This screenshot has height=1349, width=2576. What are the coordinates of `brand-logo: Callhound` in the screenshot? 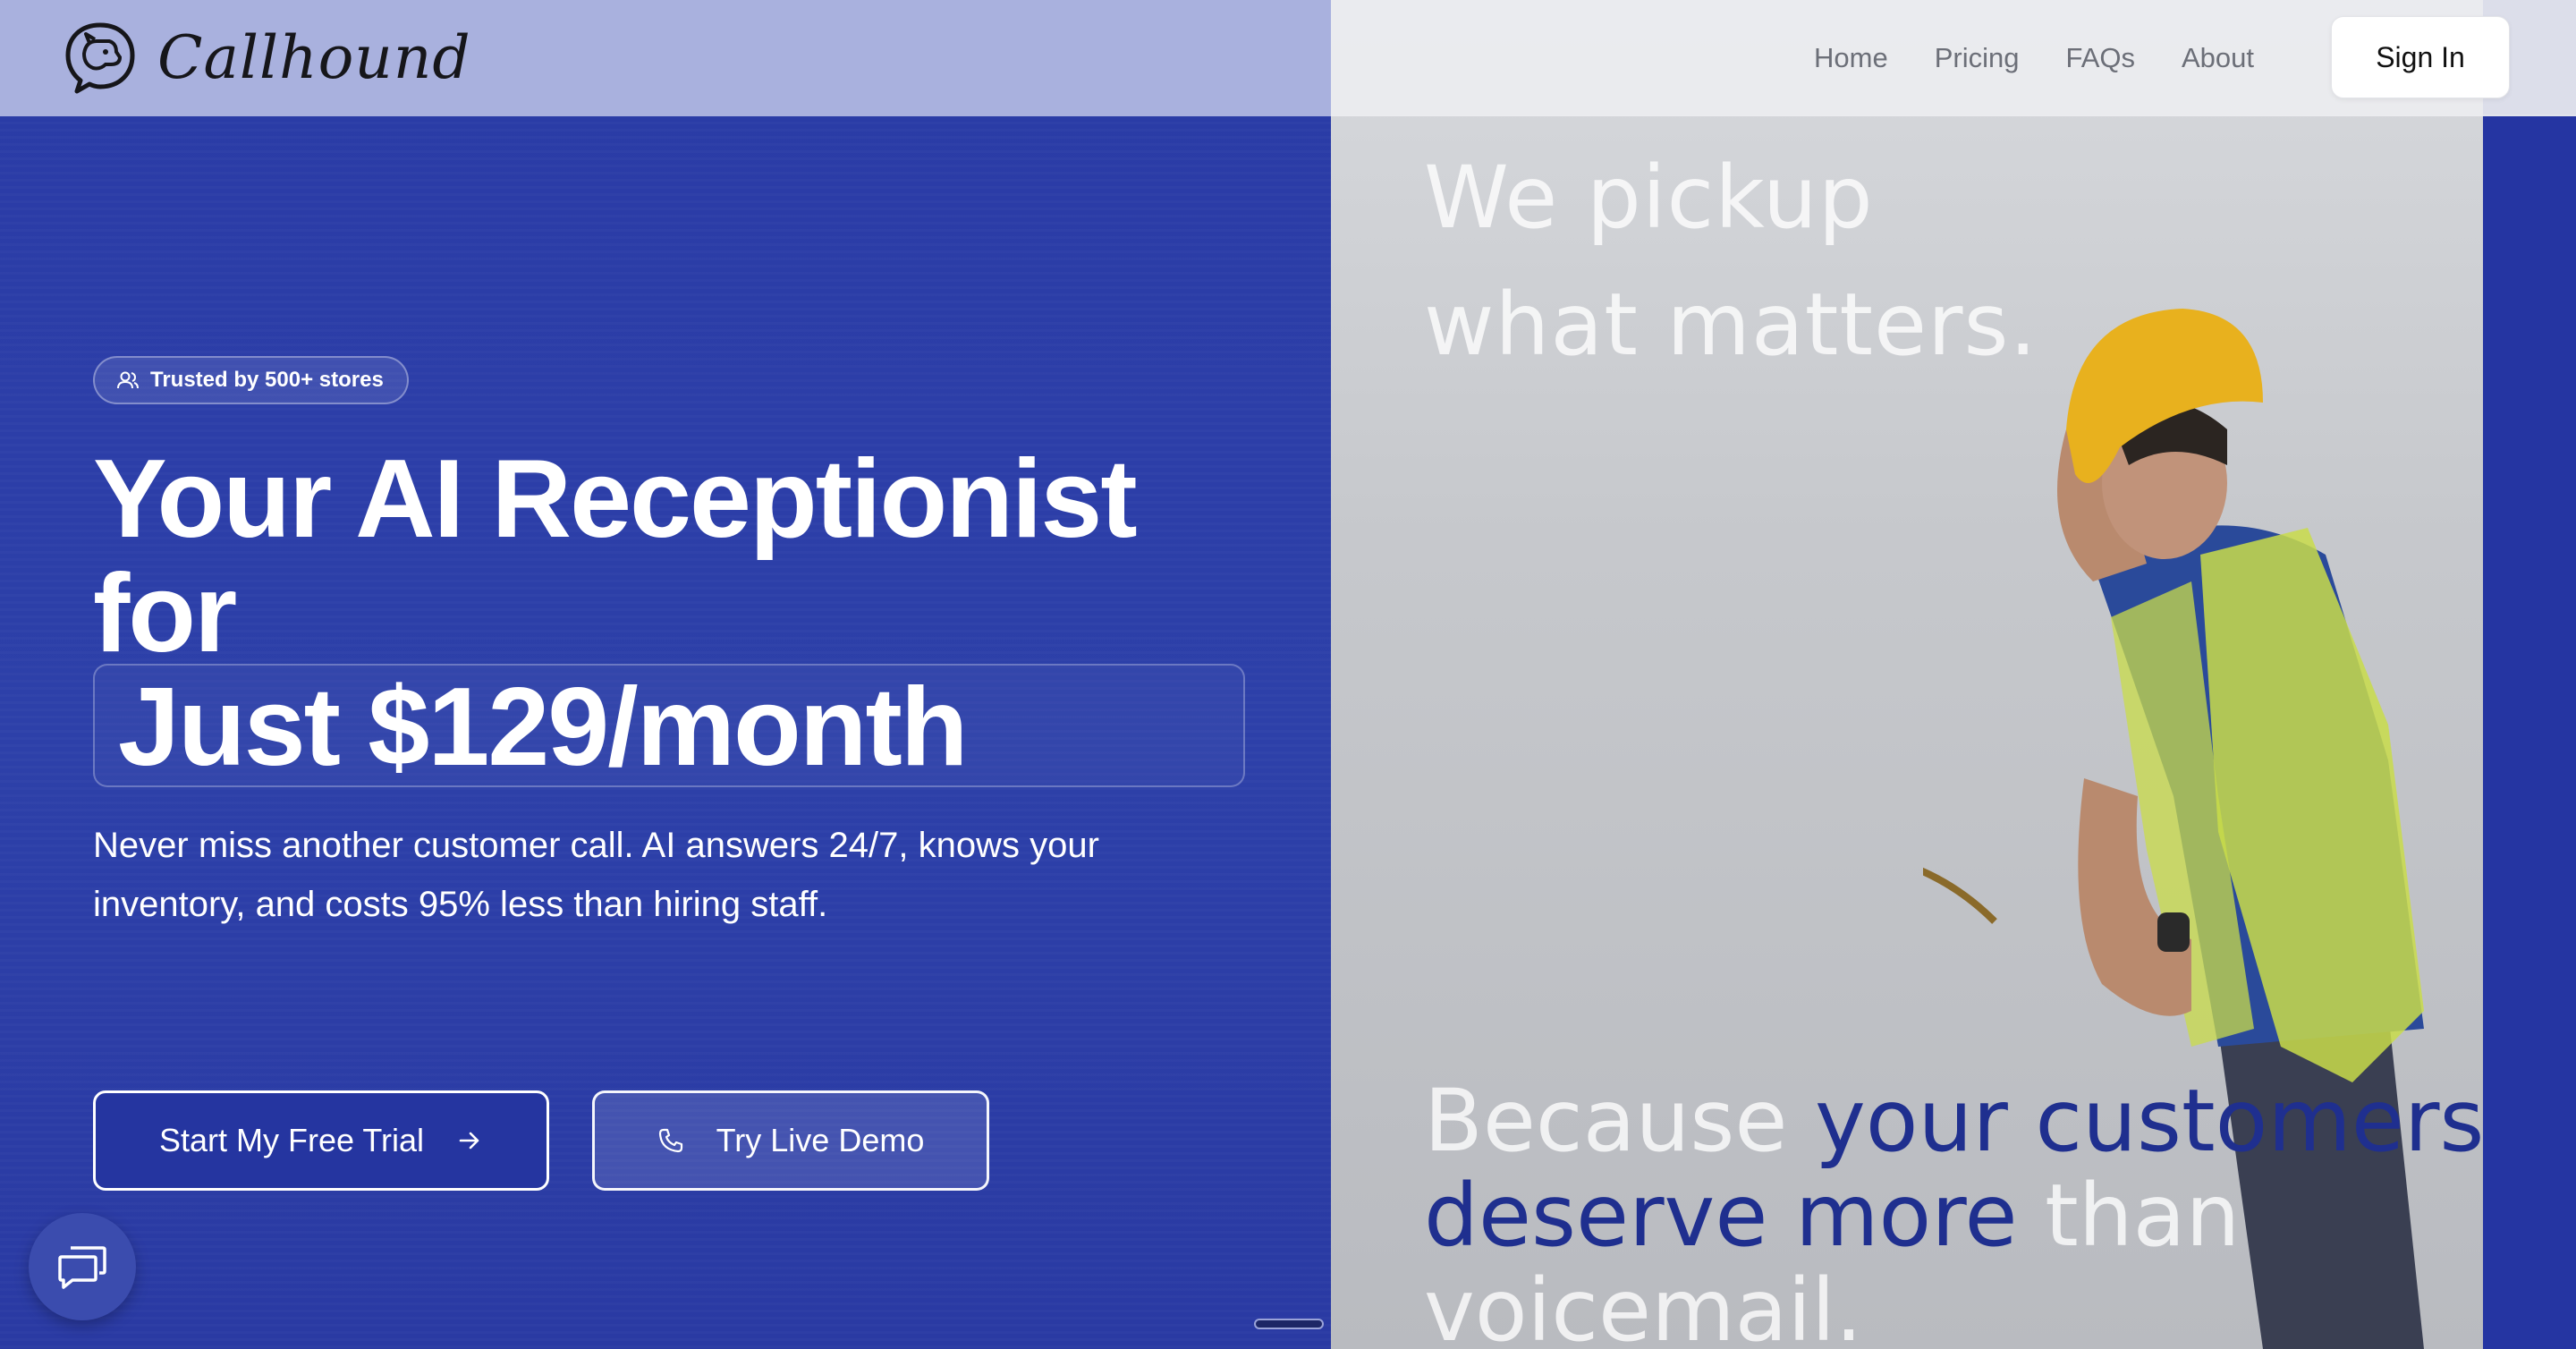 It's located at (267, 57).